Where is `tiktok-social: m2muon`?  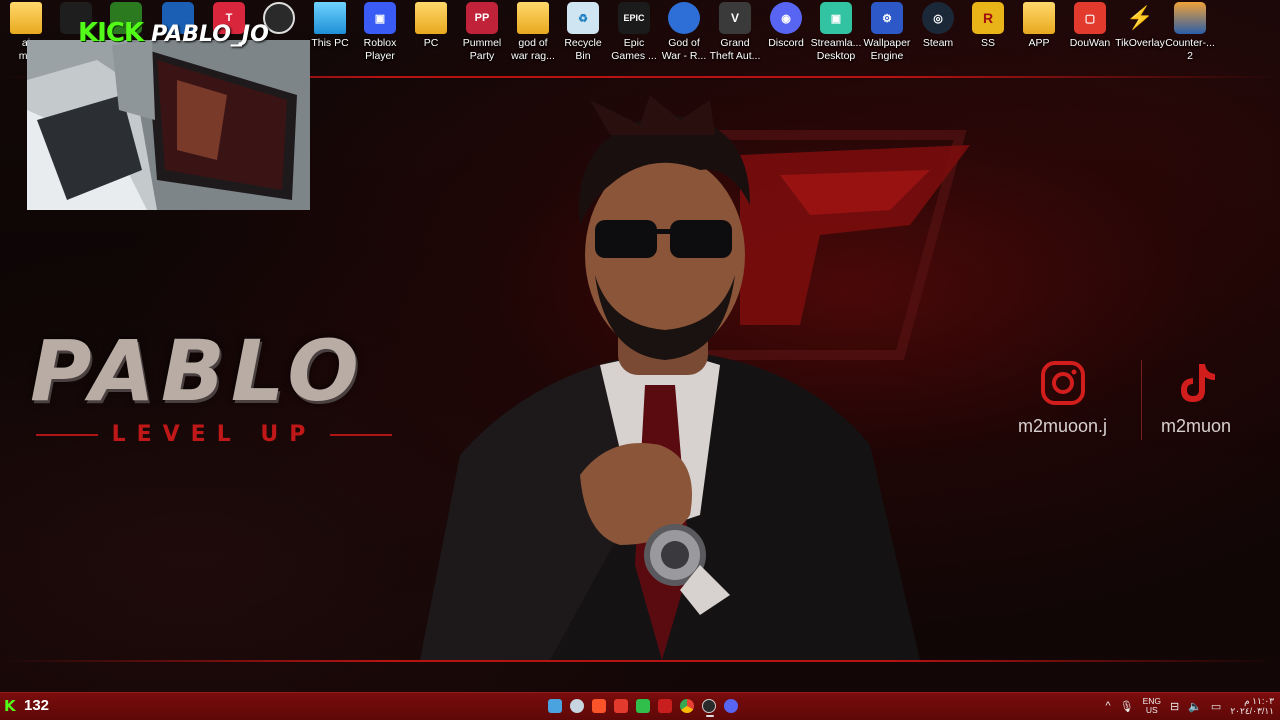
tiktok-social: m2muon is located at coordinates (1196, 398).